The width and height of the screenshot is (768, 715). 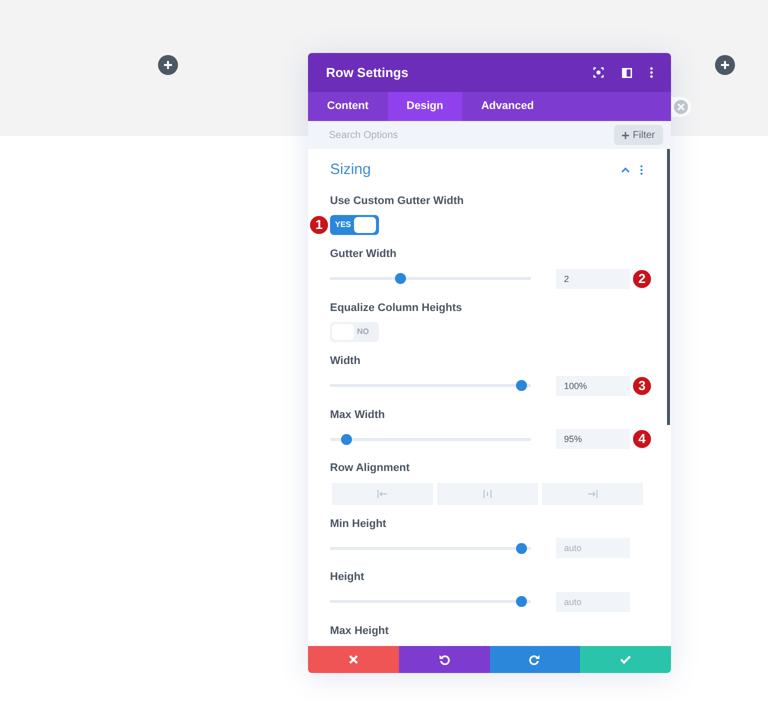 What do you see at coordinates (593, 386) in the screenshot?
I see `value-field: 100%` at bounding box center [593, 386].